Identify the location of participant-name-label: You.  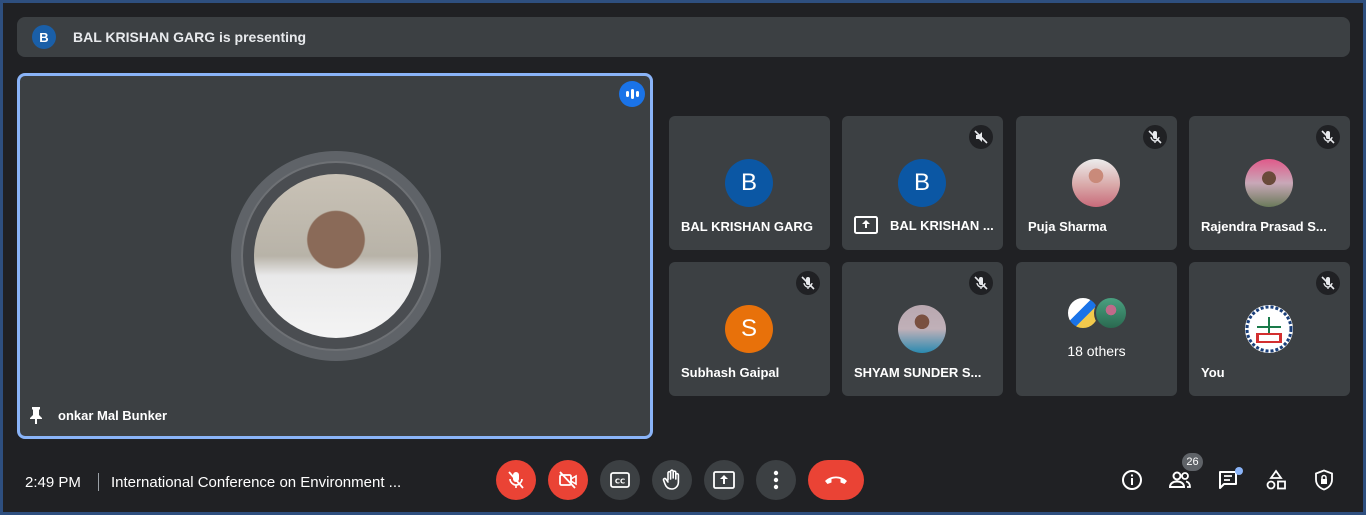
(1213, 372).